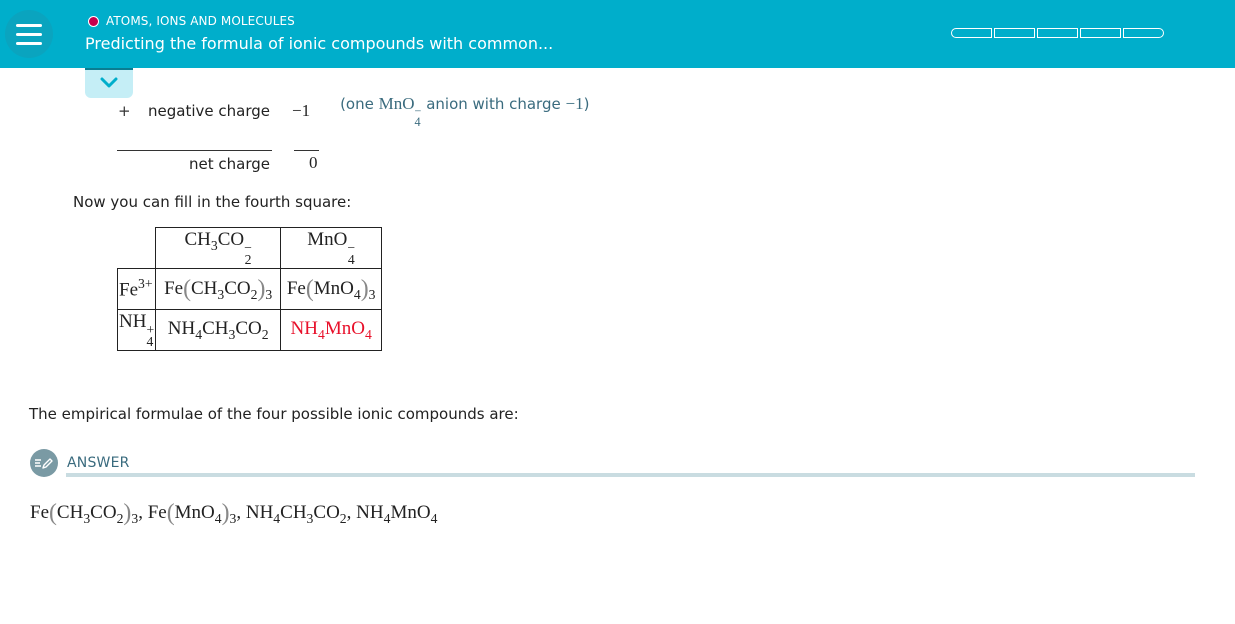 This screenshot has height=624, width=1235. I want to click on f-a: MnO, so click(333, 288).